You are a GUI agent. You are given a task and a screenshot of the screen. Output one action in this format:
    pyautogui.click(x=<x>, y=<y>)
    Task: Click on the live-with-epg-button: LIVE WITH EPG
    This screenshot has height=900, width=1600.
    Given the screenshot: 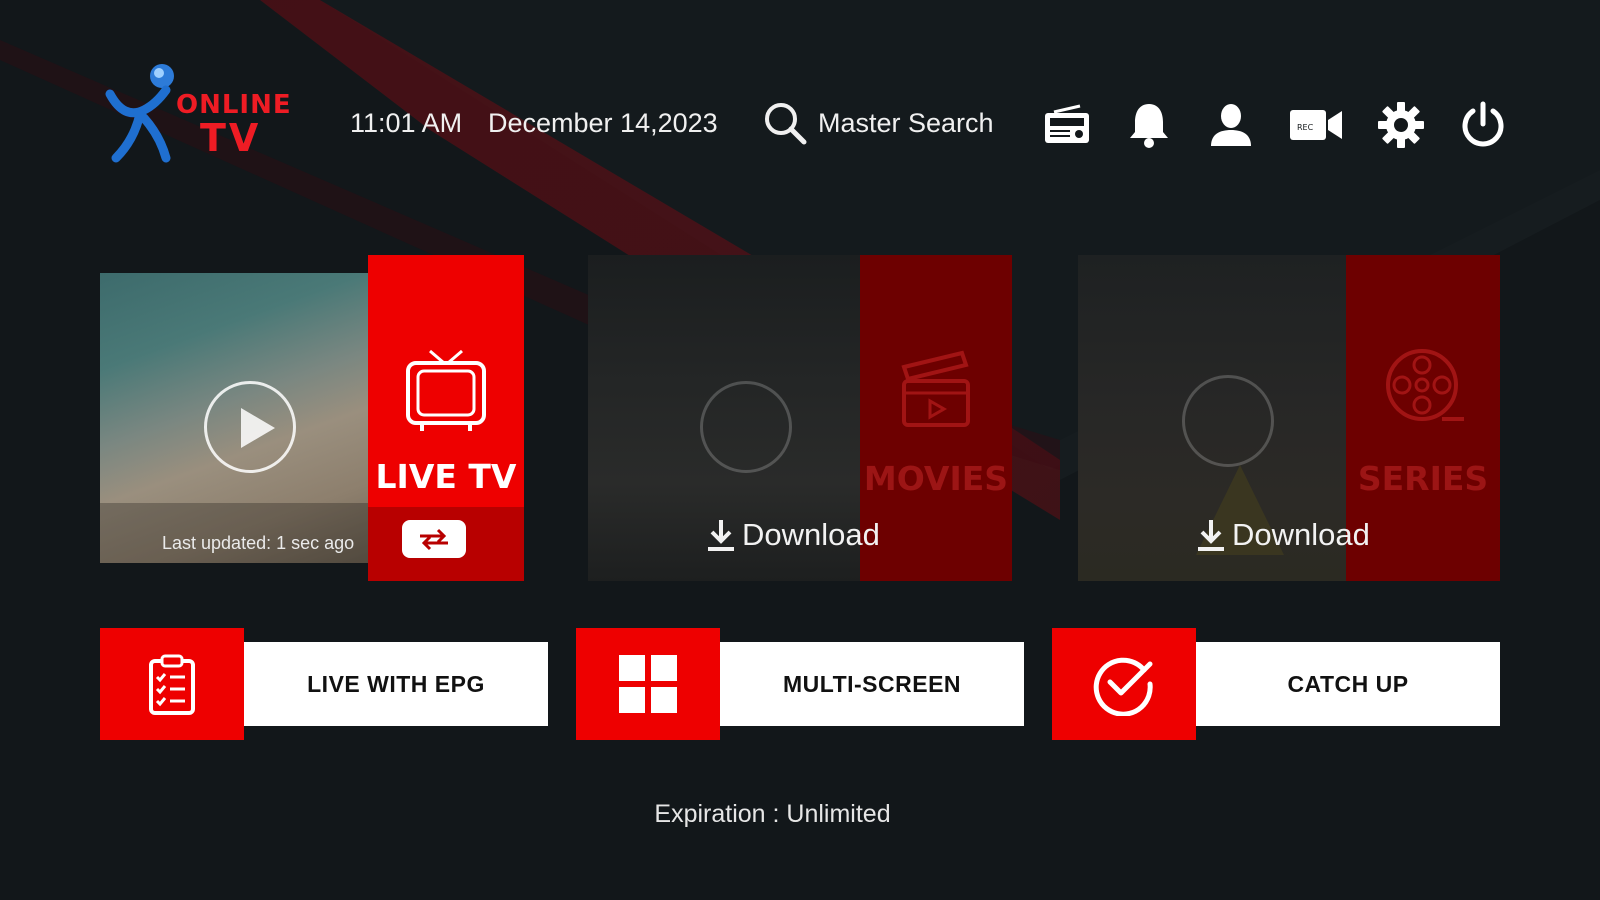 What is the action you would take?
    pyautogui.click(x=324, y=684)
    